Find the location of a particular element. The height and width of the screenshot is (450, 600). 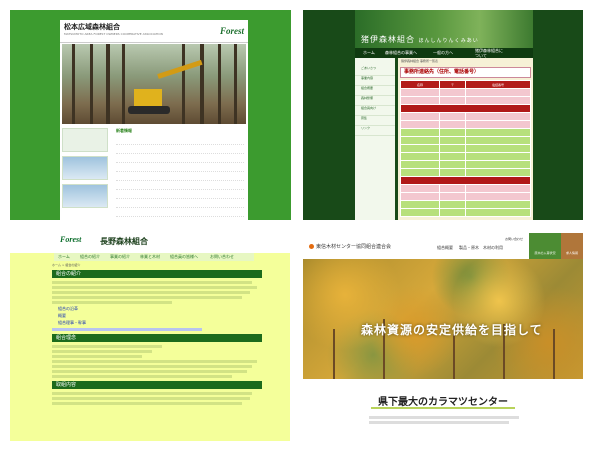

sidebar-item: ごあいさつ is located at coordinates (375, 71).